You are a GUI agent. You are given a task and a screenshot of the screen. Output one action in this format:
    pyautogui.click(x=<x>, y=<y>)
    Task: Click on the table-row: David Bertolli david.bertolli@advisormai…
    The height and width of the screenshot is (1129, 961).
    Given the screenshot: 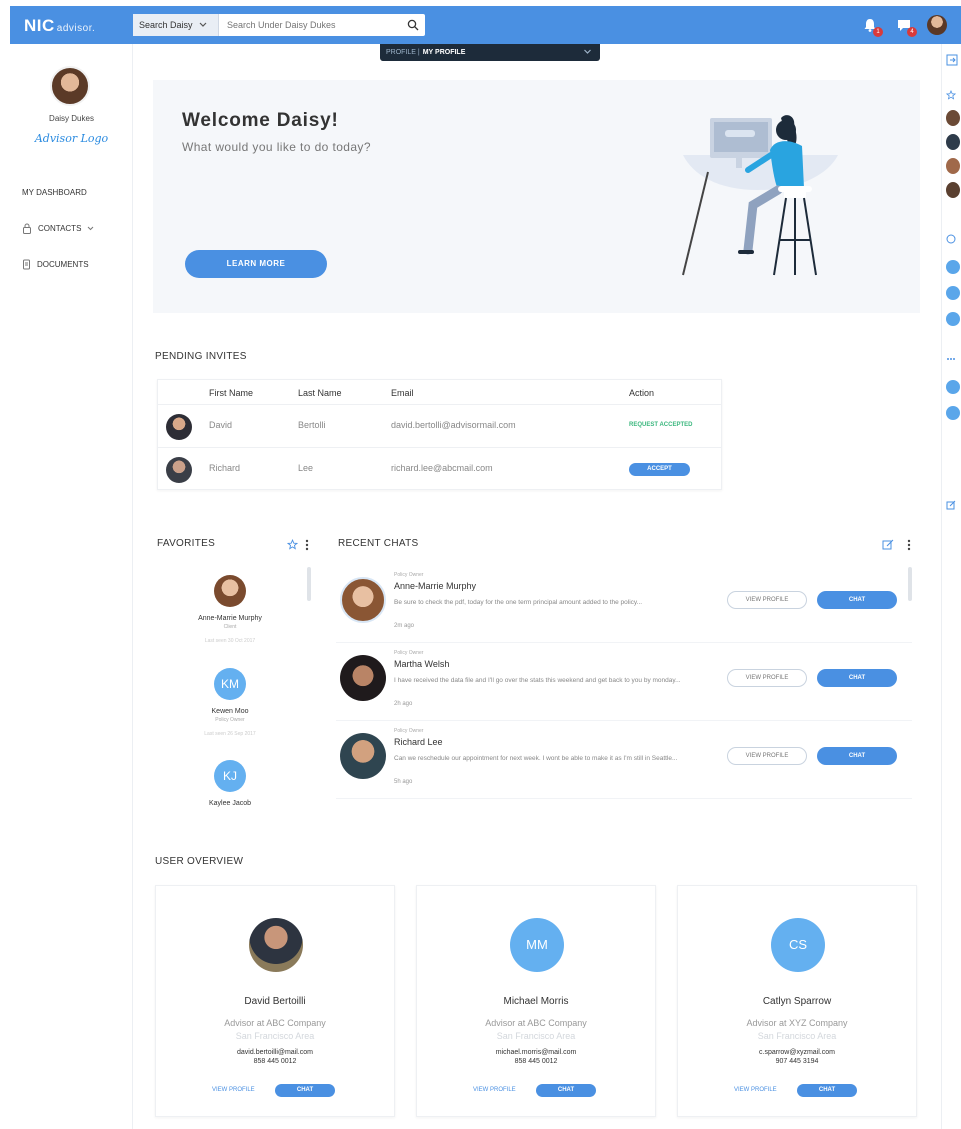 What is the action you would take?
    pyautogui.click(x=439, y=426)
    